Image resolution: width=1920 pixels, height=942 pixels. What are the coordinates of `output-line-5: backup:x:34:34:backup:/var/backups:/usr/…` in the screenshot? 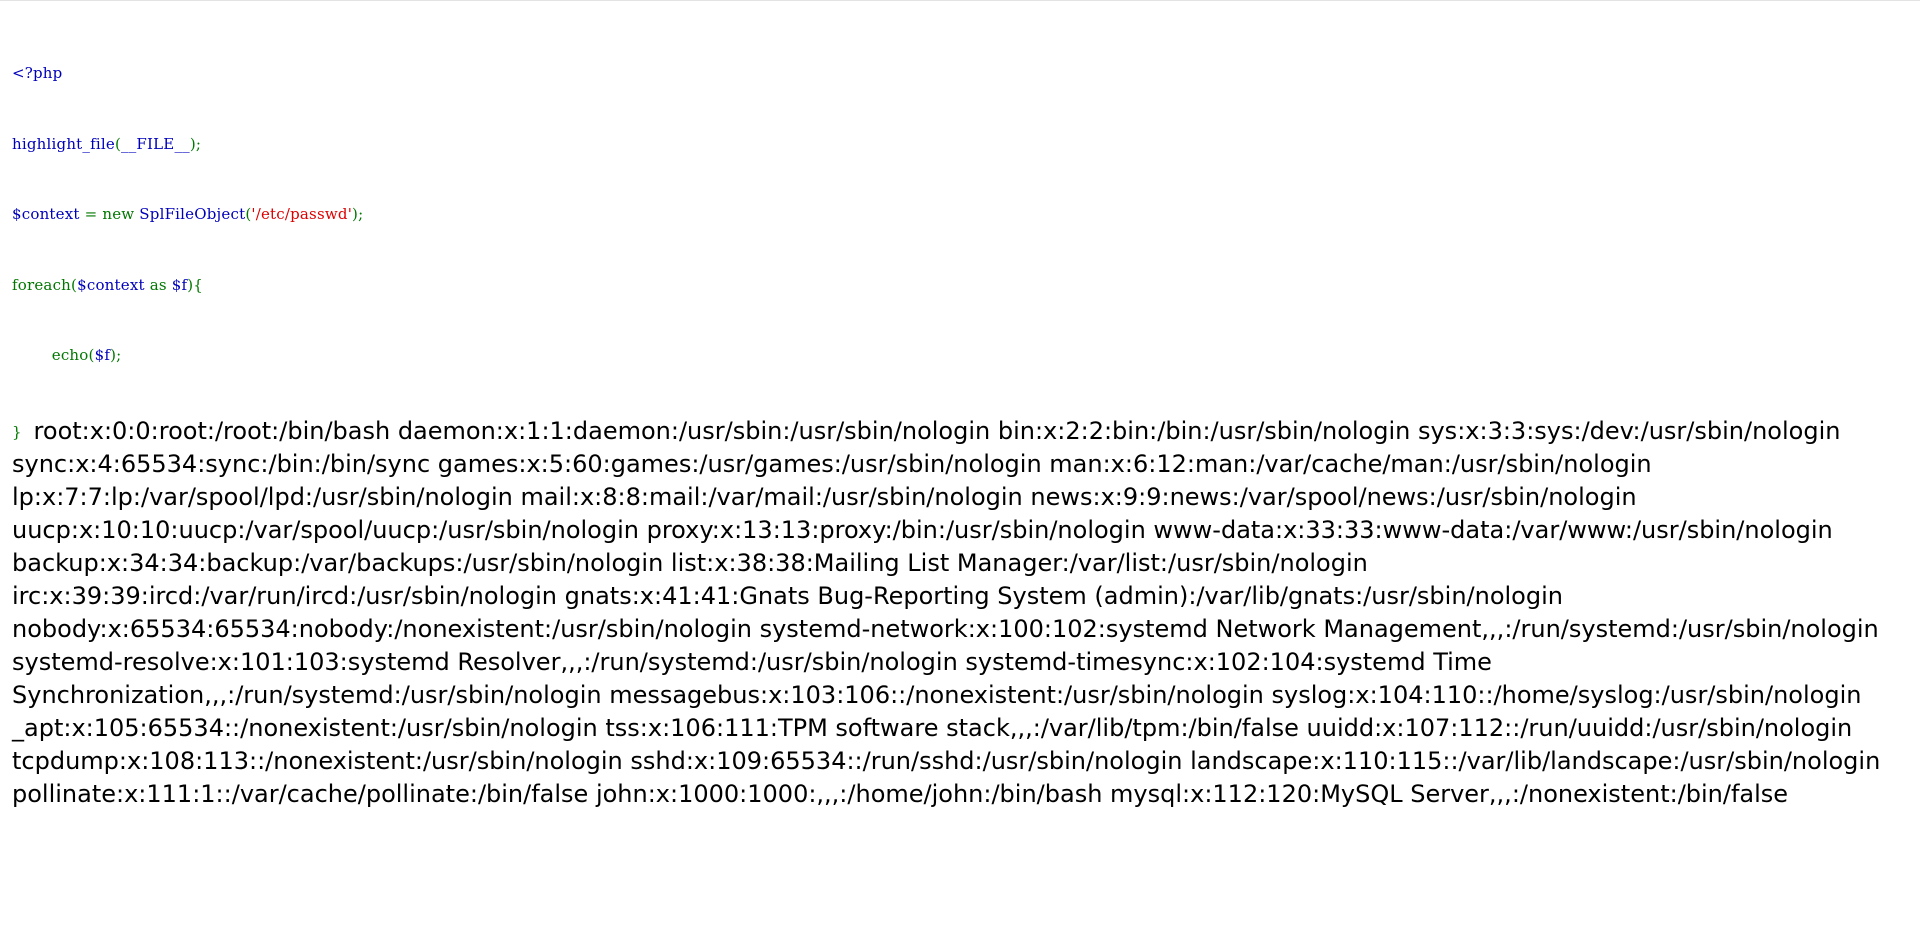 It's located at (690, 562).